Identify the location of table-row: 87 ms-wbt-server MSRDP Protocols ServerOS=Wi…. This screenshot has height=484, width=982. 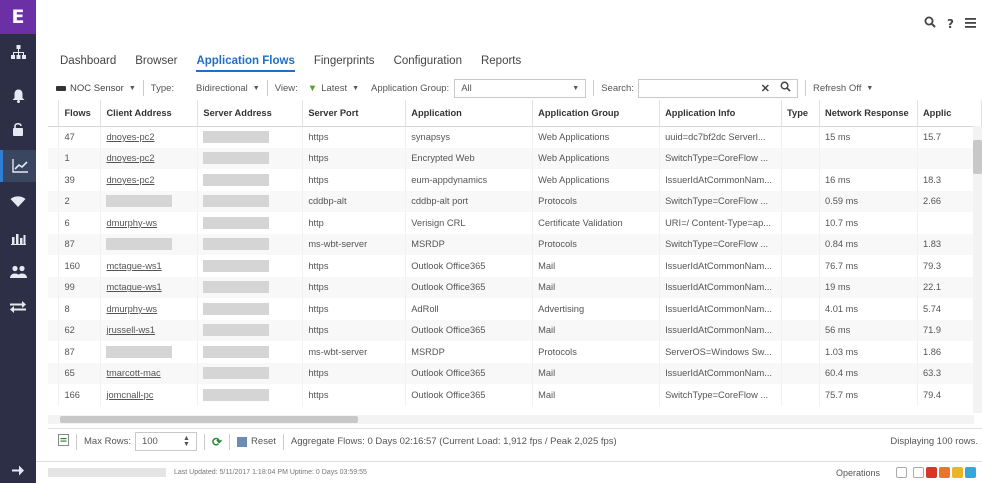
(515, 352).